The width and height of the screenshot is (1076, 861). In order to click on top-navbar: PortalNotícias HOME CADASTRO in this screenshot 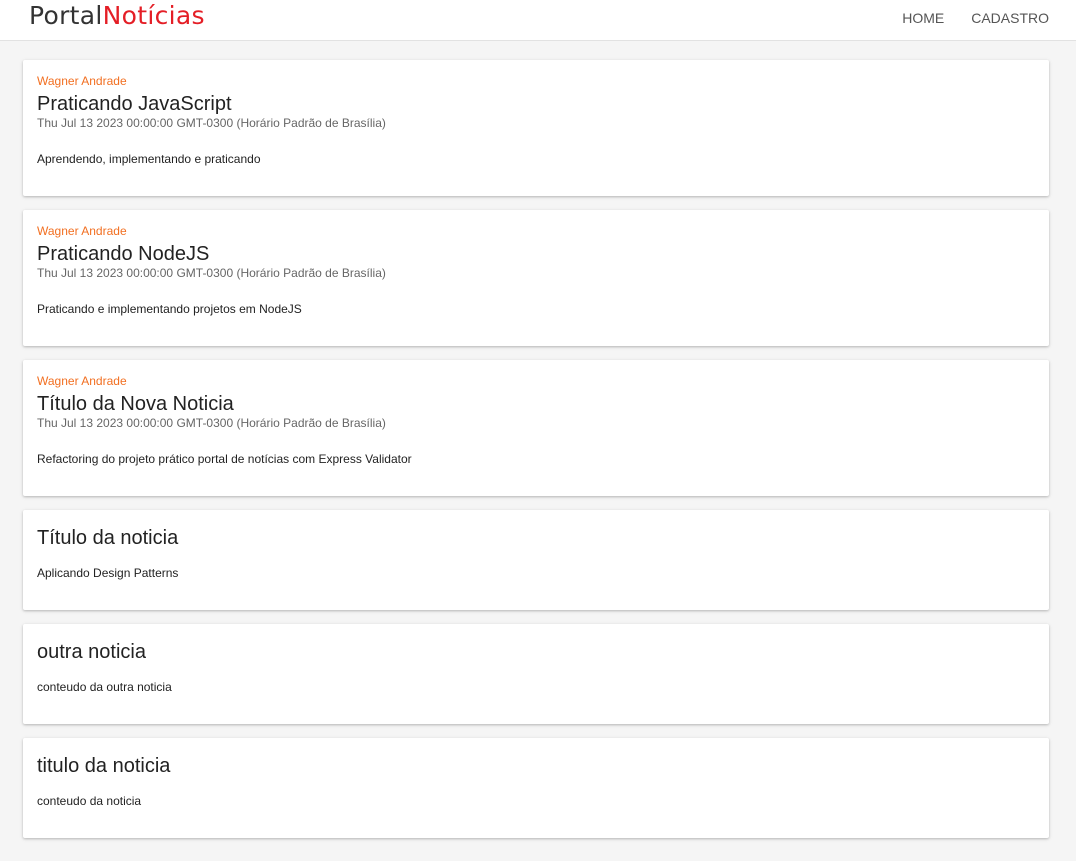, I will do `click(538, 20)`.